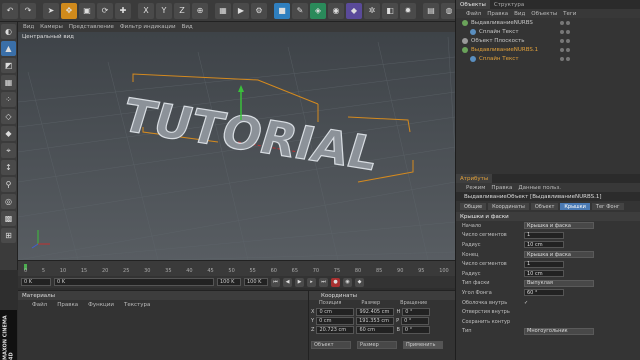 The height and width of the screenshot is (360, 640). What do you see at coordinates (548, 49) in the screenshot?
I see `list-item: ВыдавливаниеNURBS.1` at bounding box center [548, 49].